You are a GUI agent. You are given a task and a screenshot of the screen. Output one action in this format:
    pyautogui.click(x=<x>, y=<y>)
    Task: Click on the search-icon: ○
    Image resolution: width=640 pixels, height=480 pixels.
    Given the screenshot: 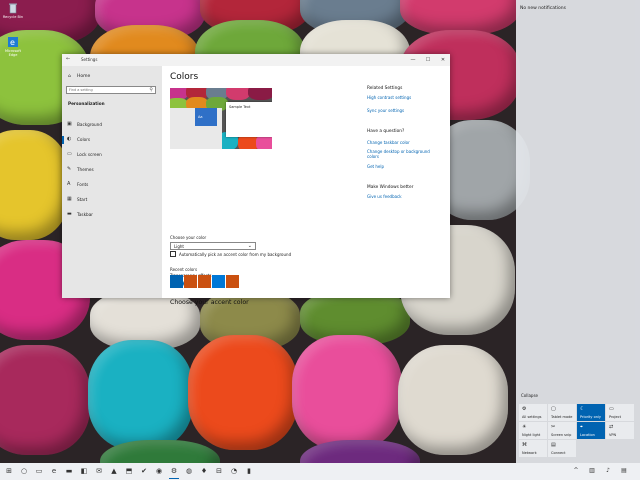 What is the action you would take?
    pyautogui.click(x=24, y=471)
    